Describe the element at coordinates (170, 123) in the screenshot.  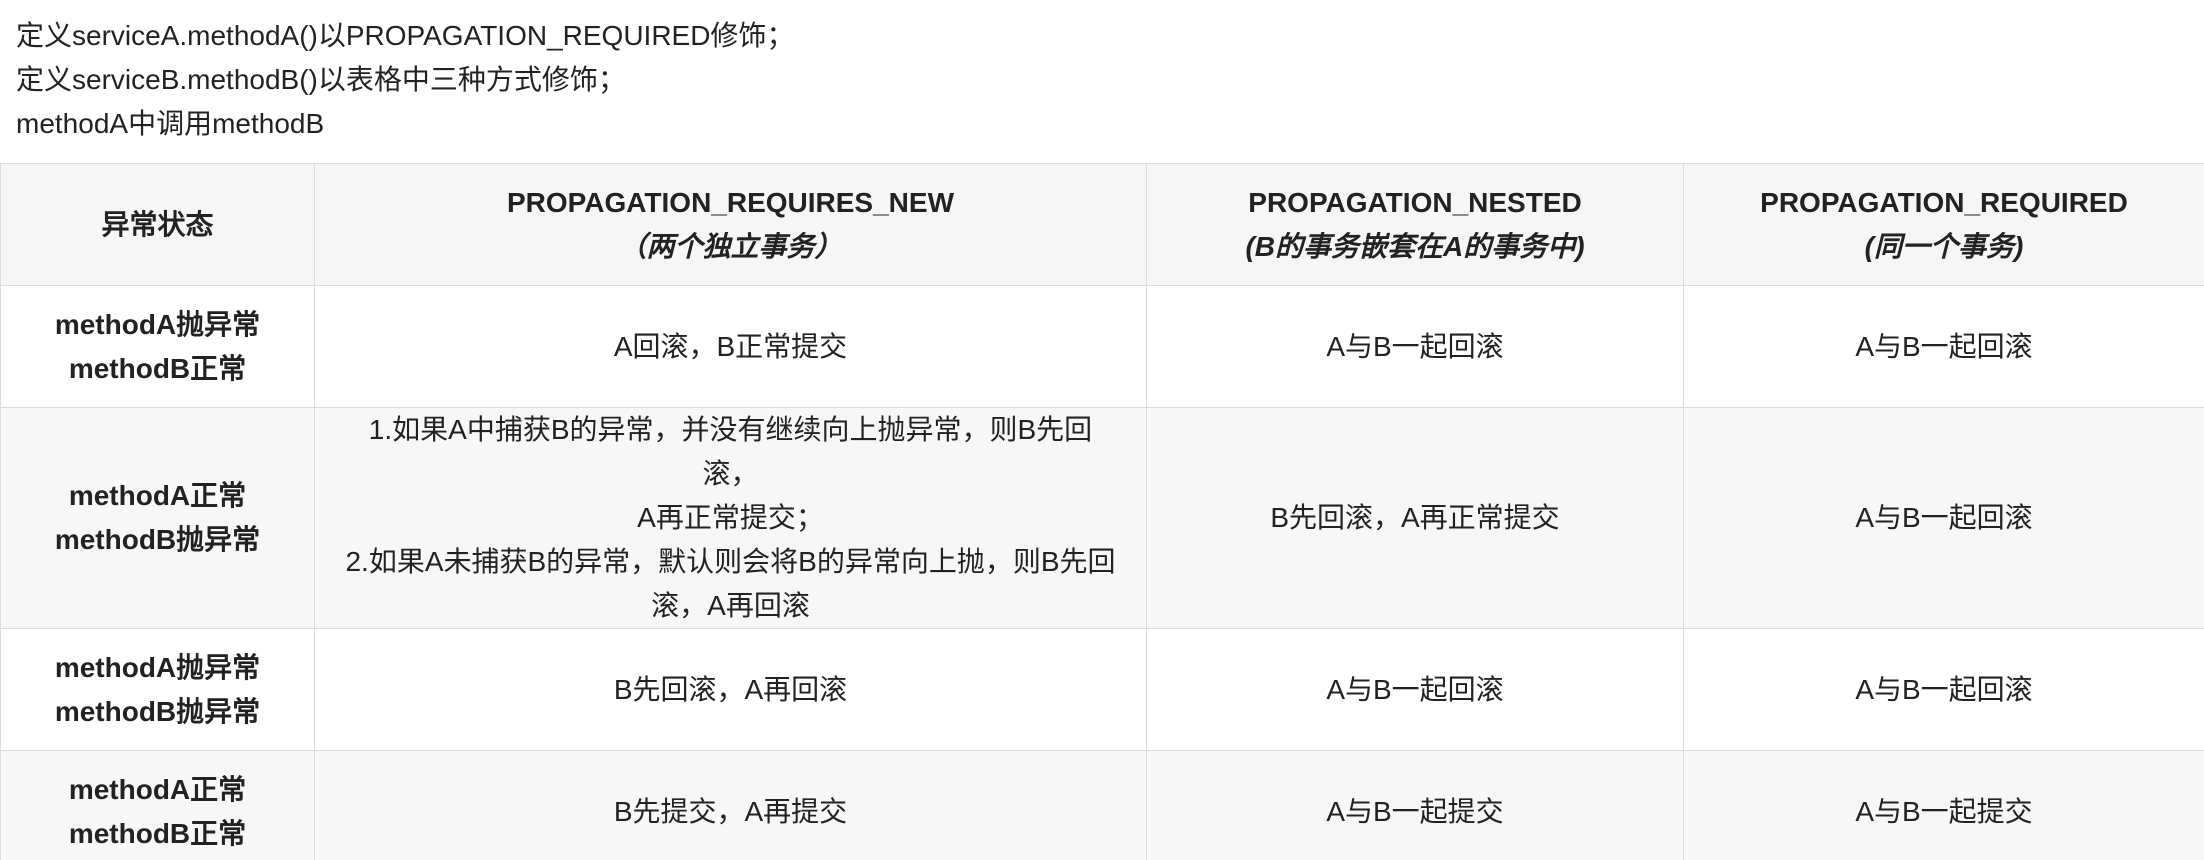
I see `intro-line-3: methodA中调用methodB` at that location.